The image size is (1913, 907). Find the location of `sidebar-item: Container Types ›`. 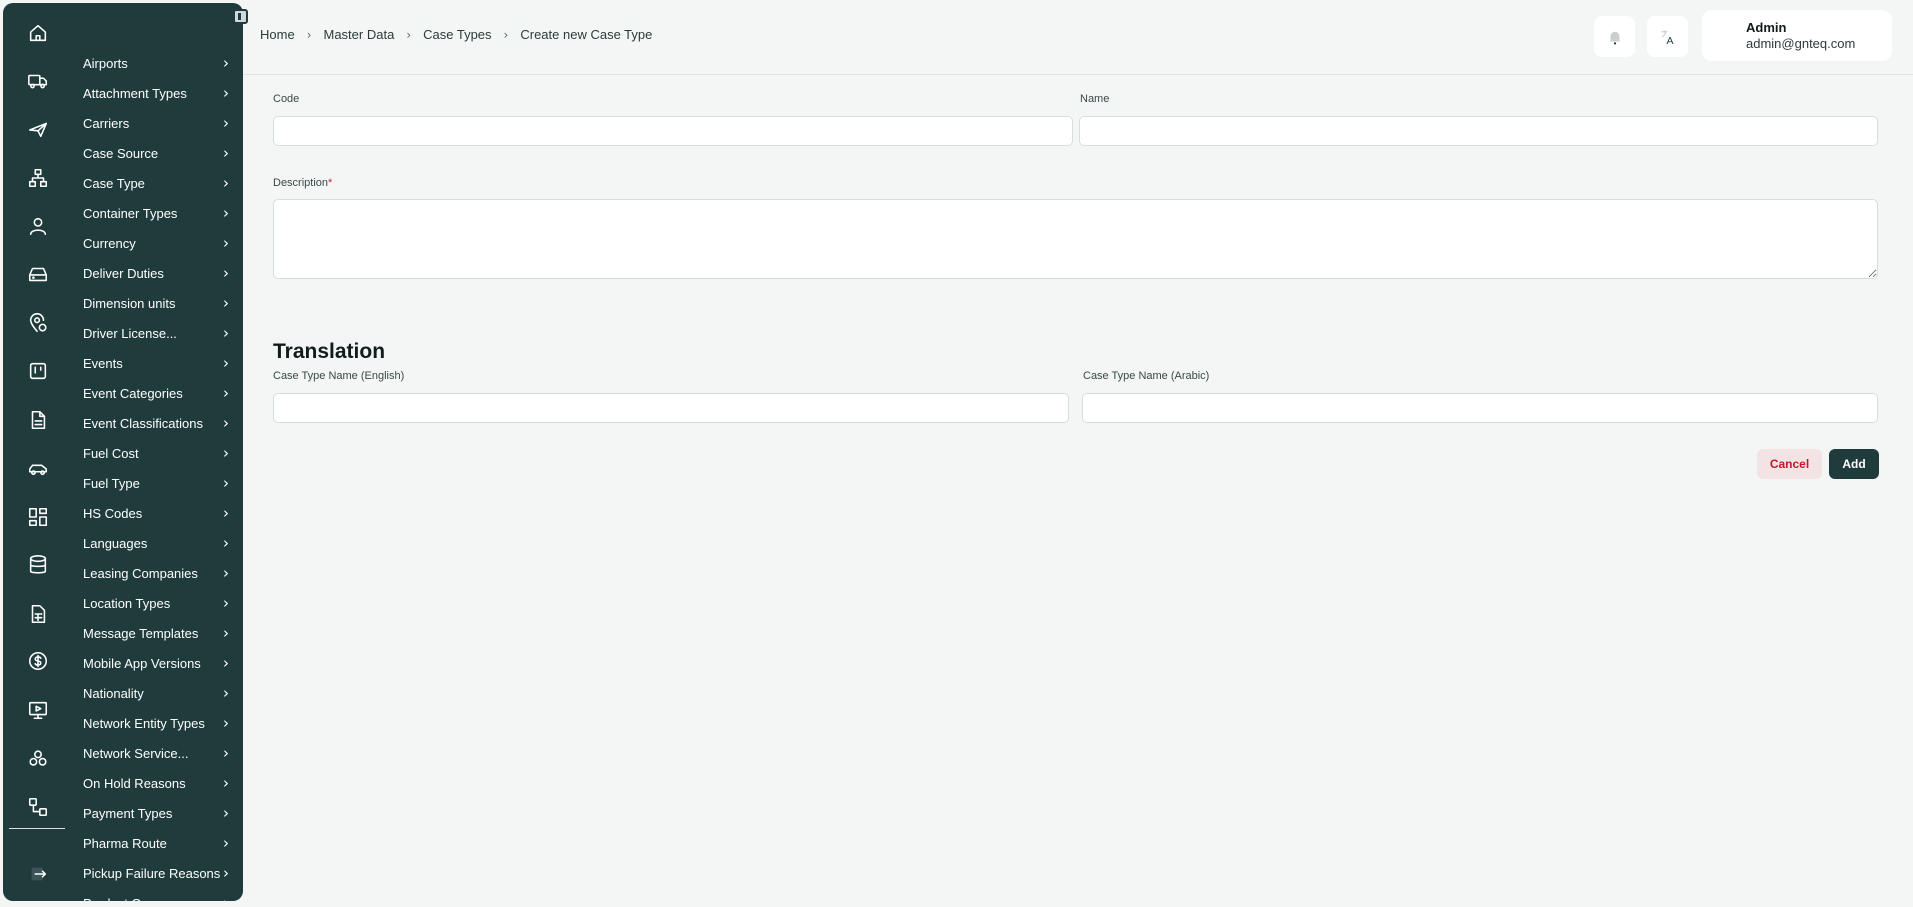

sidebar-item: Container Types › is located at coordinates (162, 213).